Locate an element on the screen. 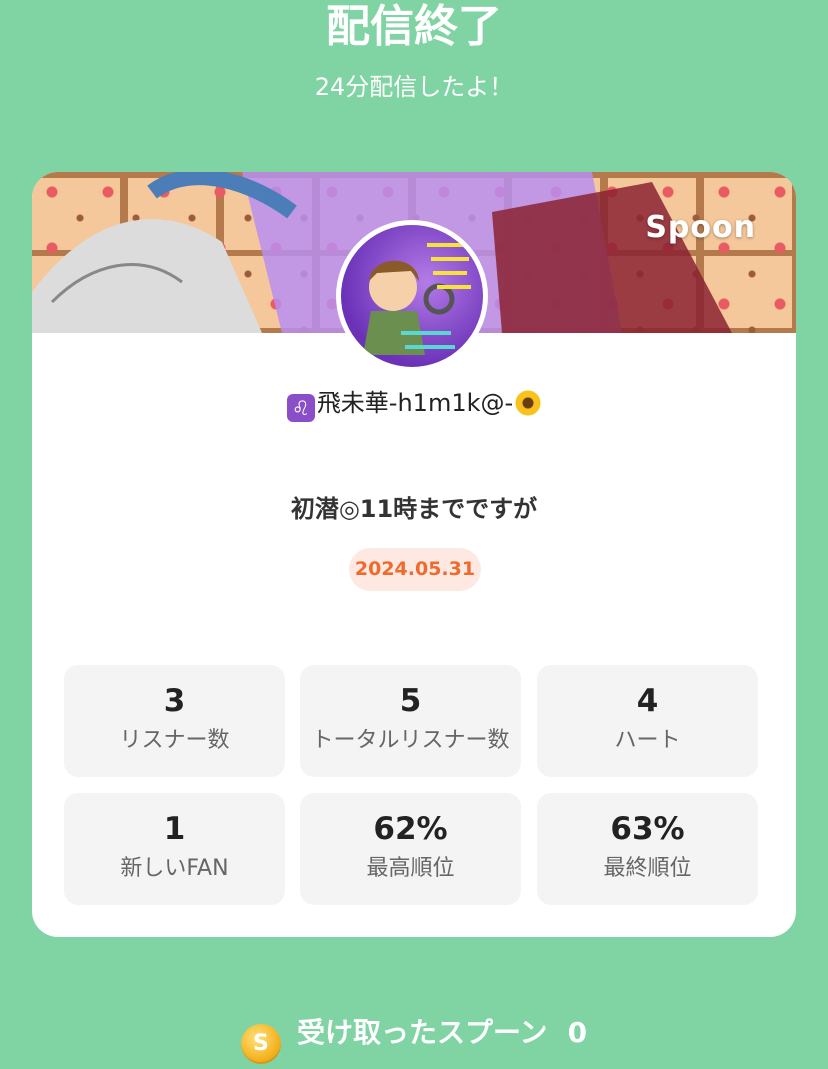 The image size is (828, 1069). spoon-coin-icon: S is located at coordinates (260, 1044).